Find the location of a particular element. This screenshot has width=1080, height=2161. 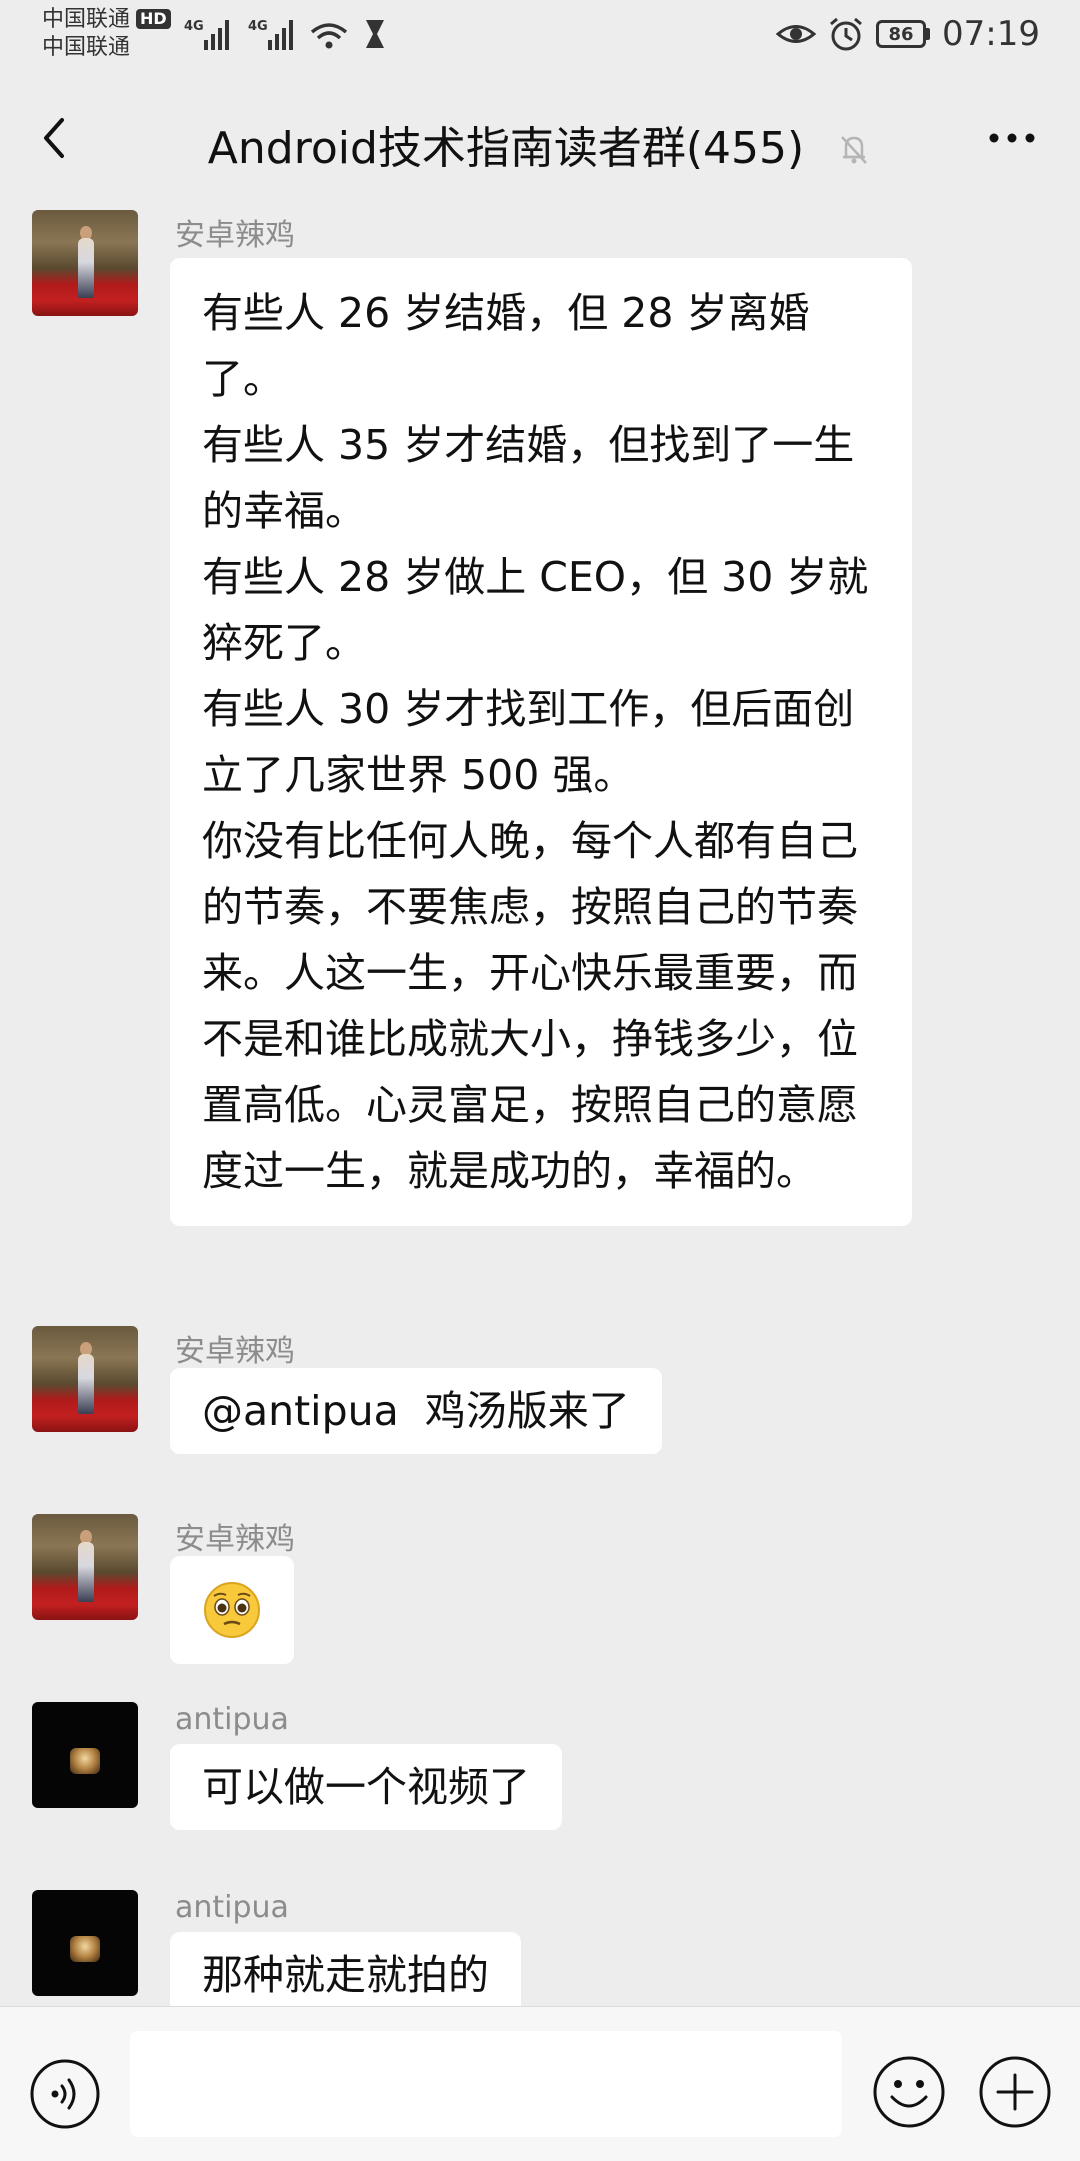

title-bar: Android技术指南读者群(455) is located at coordinates (540, 137).